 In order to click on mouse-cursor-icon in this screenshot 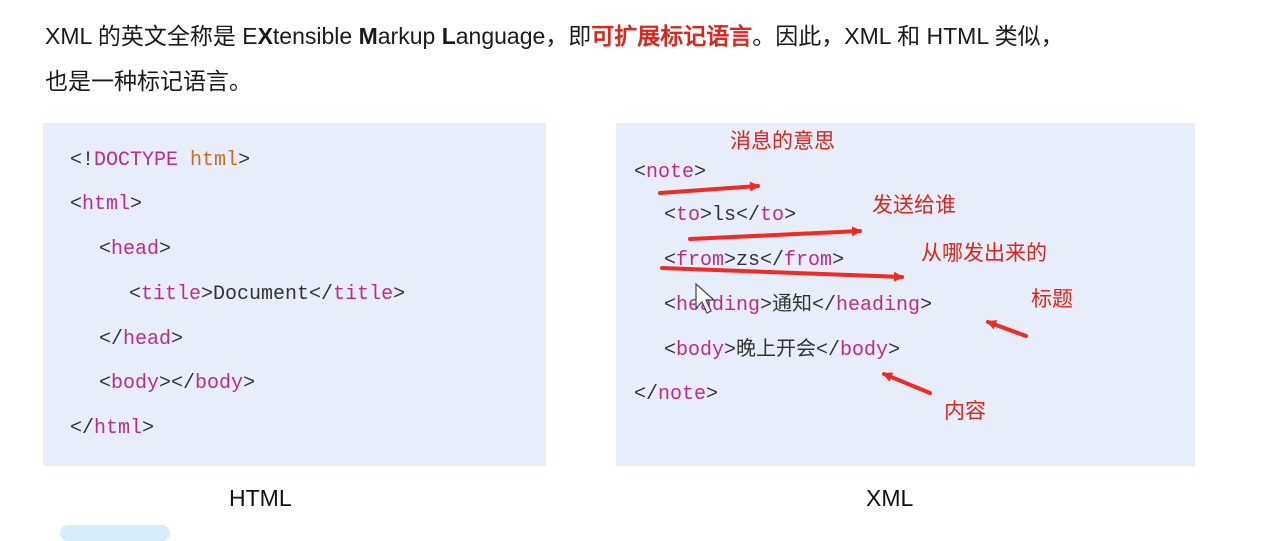, I will do `click(705, 298)`.